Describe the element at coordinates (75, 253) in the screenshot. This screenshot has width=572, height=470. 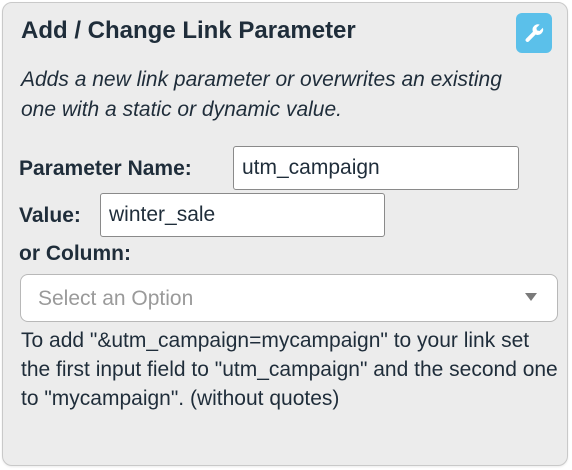
I see `column-label: or Column:` at that location.